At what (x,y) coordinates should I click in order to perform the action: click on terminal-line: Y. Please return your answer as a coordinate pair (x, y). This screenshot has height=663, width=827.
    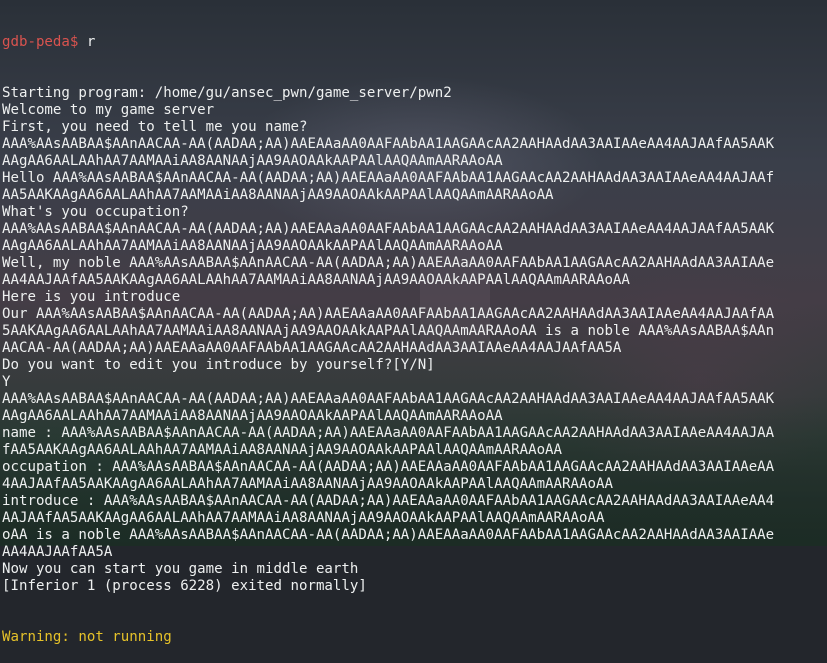
    Looking at the image, I should click on (6, 382).